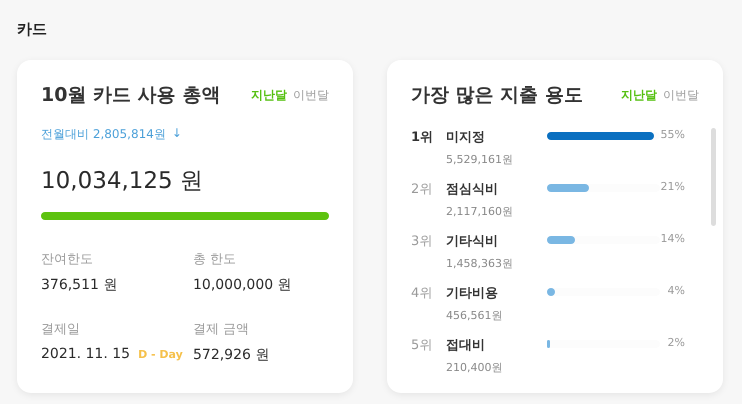  Describe the element at coordinates (85, 354) in the screenshot. I see `stat-value: 2021. 11. 15` at that location.